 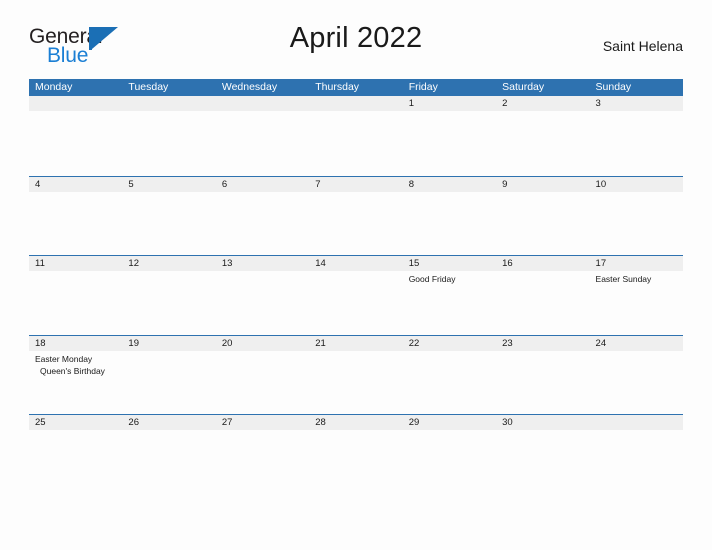 I want to click on calendar-week-row: 4 5 6 7 8 9 10, so click(x=356, y=215).